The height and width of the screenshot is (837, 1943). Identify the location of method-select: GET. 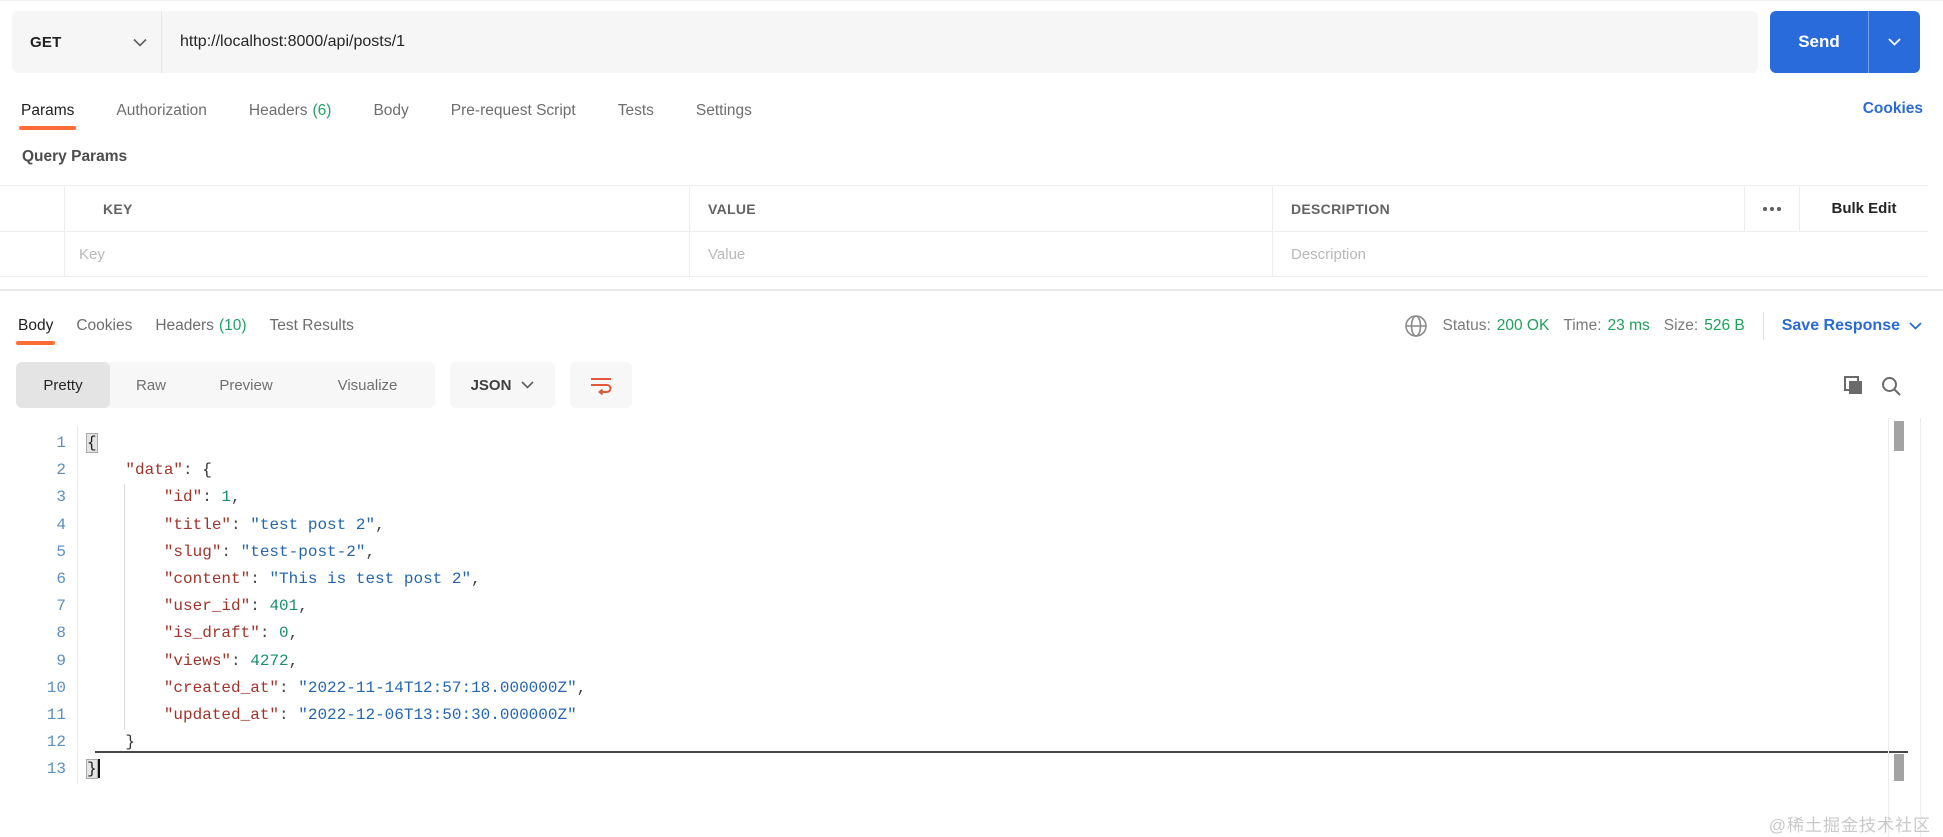
(87, 42).